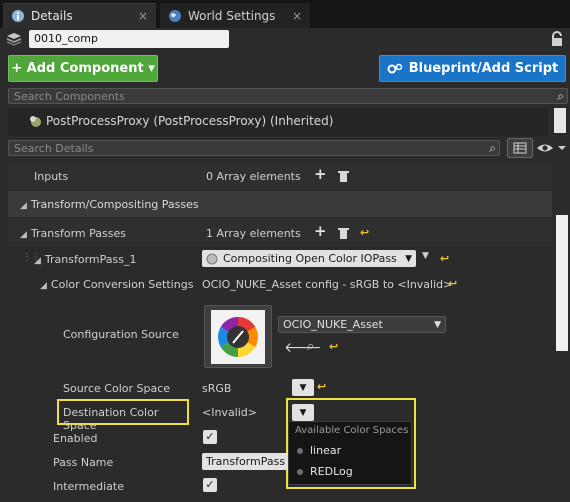 Image resolution: width=570 pixels, height=502 pixels. I want to click on transform-passes-row: ◢ Transform Passes 1 Array elements + ↩, so click(280, 233).